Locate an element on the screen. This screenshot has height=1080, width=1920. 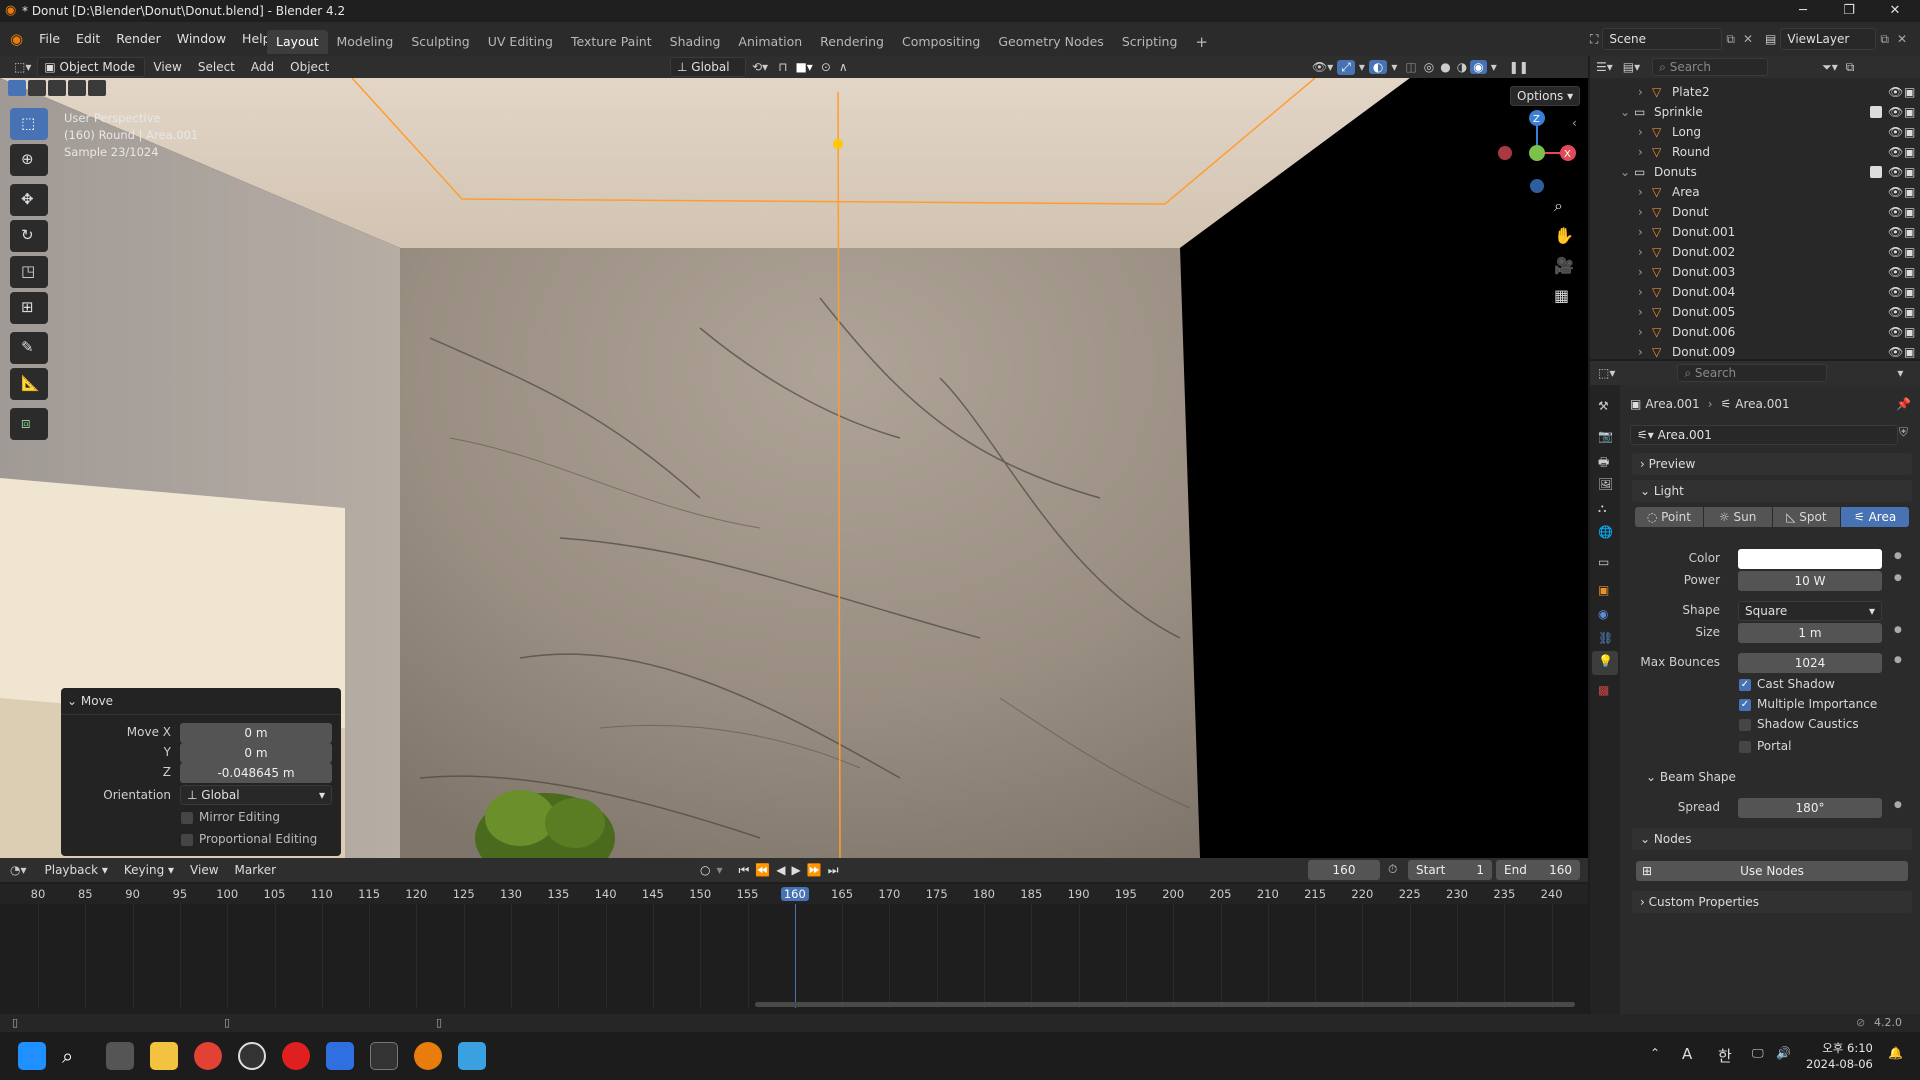
viewport-menu-object: Object is located at coordinates (309, 67).